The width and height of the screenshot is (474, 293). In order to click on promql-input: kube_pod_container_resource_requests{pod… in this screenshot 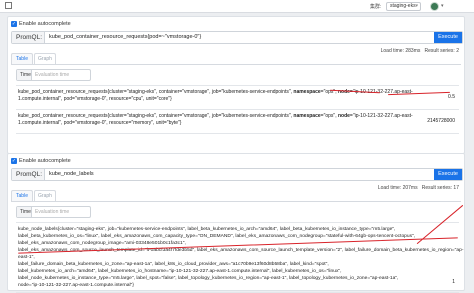, I will do `click(239, 37)`.